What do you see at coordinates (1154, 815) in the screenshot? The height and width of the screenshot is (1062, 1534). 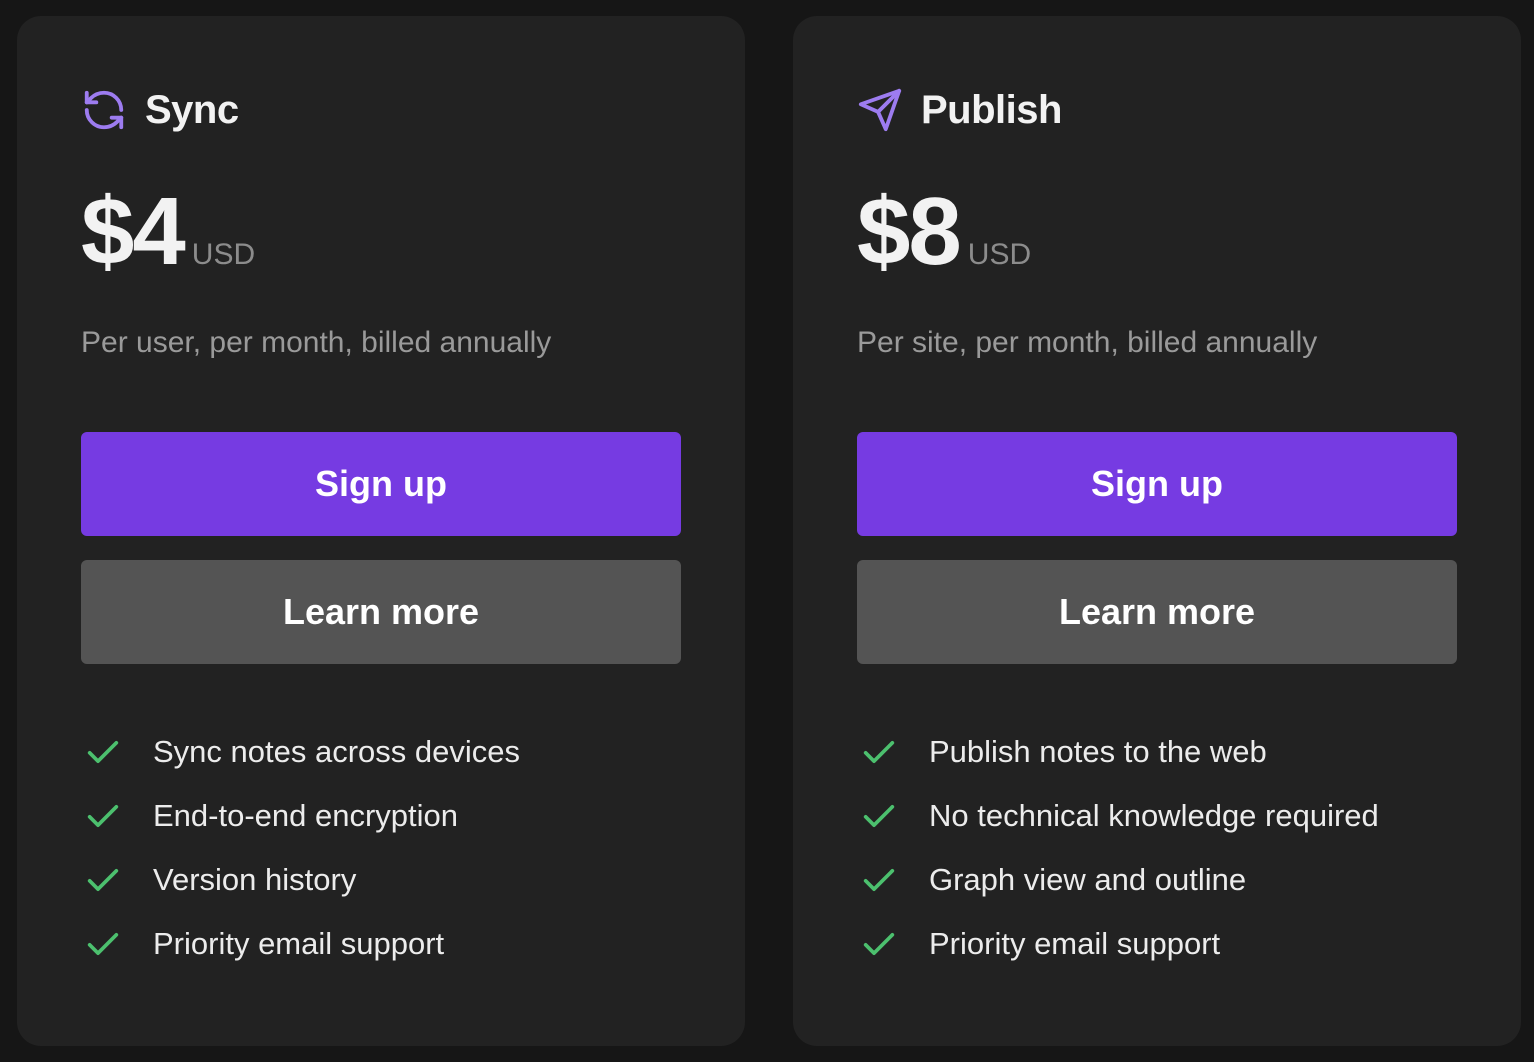 I see `feature-text: No technical knowledge required` at bounding box center [1154, 815].